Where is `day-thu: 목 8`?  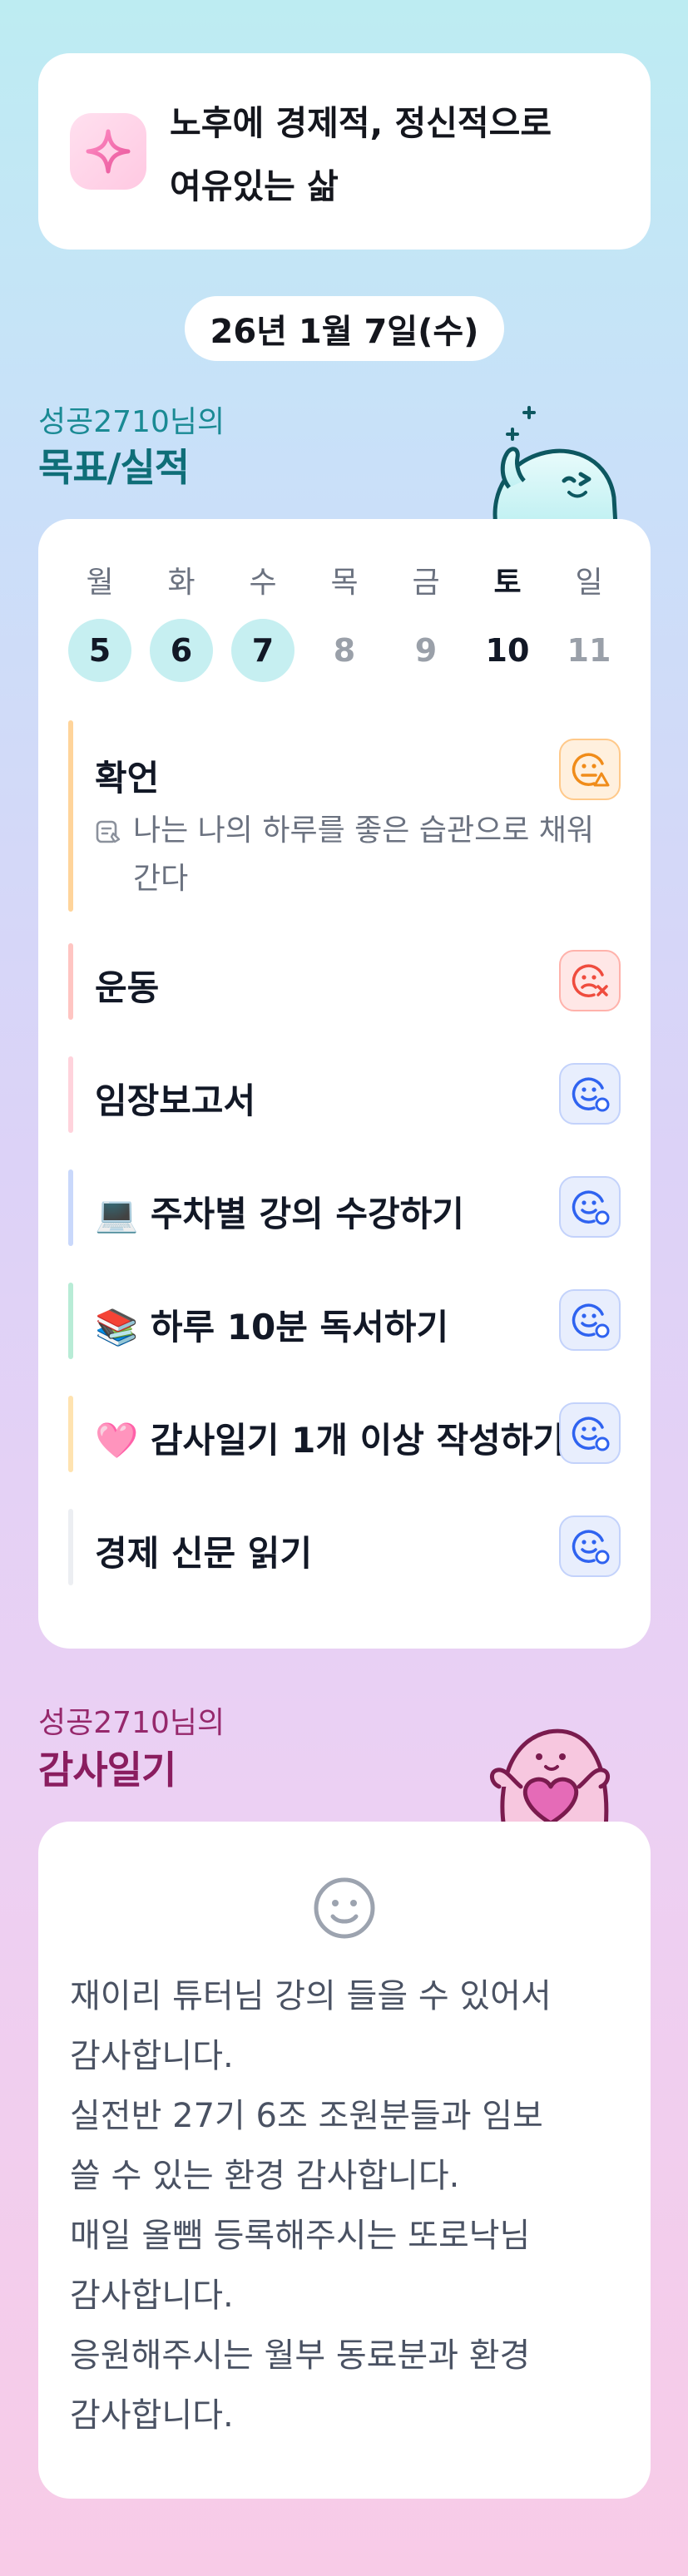 day-thu: 목 8 is located at coordinates (344, 622).